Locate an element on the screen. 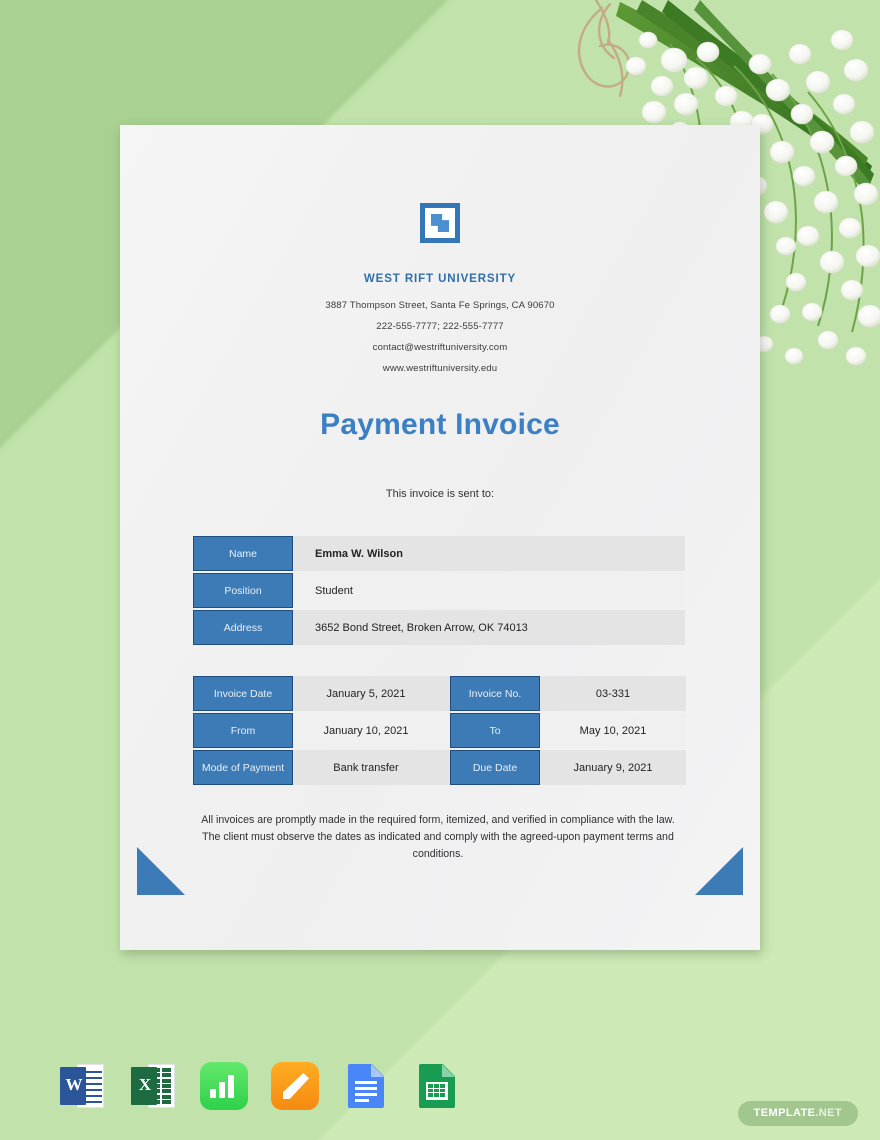 This screenshot has width=880, height=1140. logo-container is located at coordinates (440, 223).